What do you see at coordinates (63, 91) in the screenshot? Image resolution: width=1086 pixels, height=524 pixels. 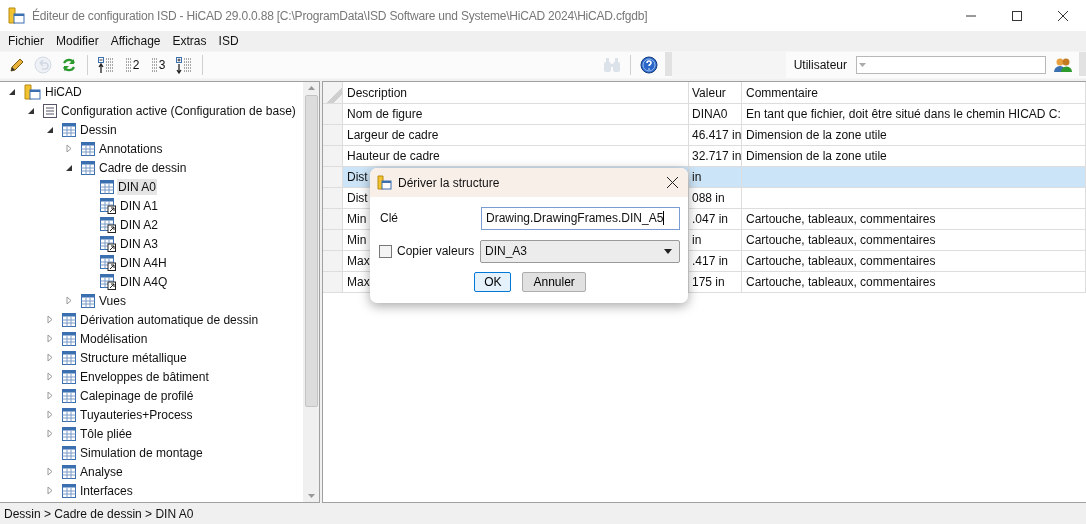 I see `tree-item: HiCAD` at bounding box center [63, 91].